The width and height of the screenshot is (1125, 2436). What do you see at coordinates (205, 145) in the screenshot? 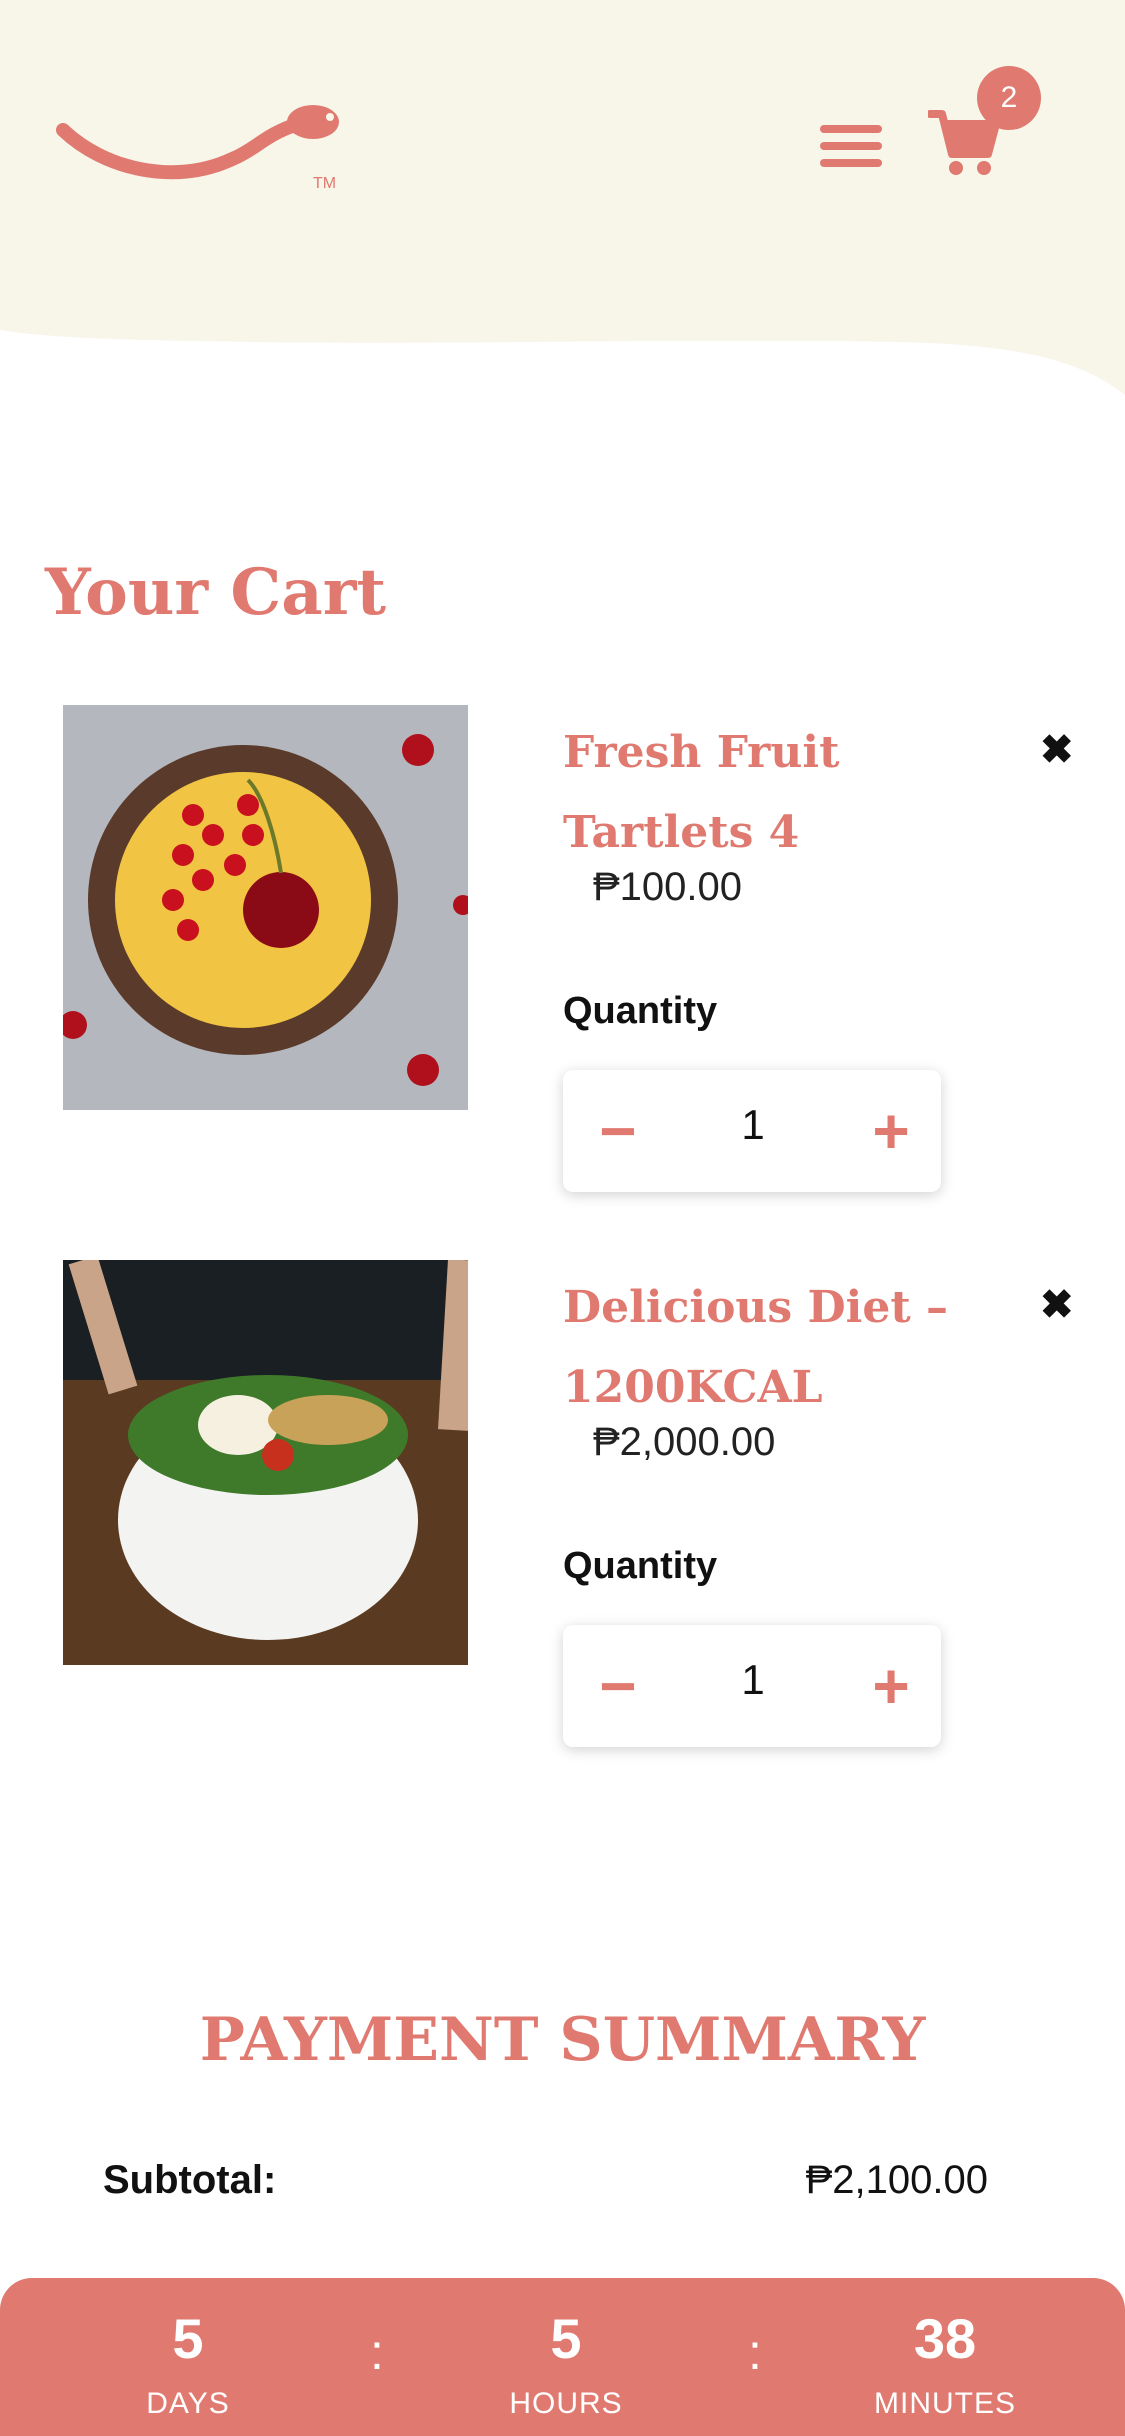
I see `brand-logo-icon: TM` at bounding box center [205, 145].